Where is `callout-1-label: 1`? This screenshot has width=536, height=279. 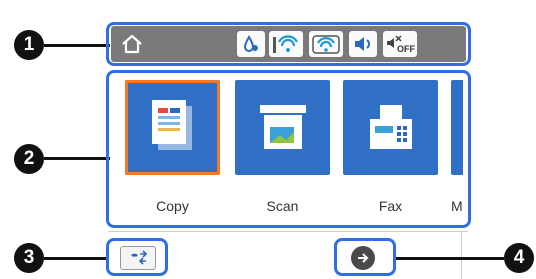 callout-1-label: 1 is located at coordinates (29, 44).